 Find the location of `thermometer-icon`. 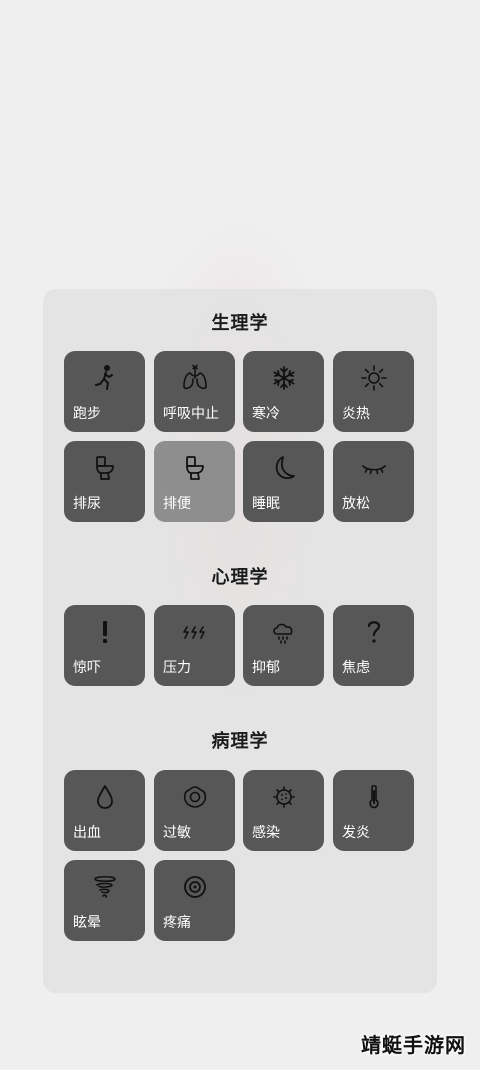

thermometer-icon is located at coordinates (374, 797).